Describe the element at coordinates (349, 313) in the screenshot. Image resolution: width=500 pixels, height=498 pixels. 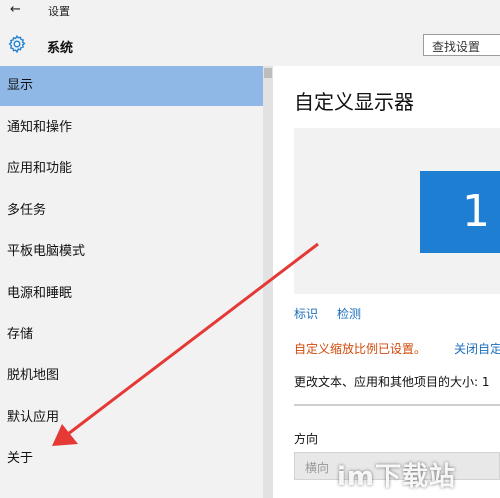
I see `detect-link: 检测` at that location.